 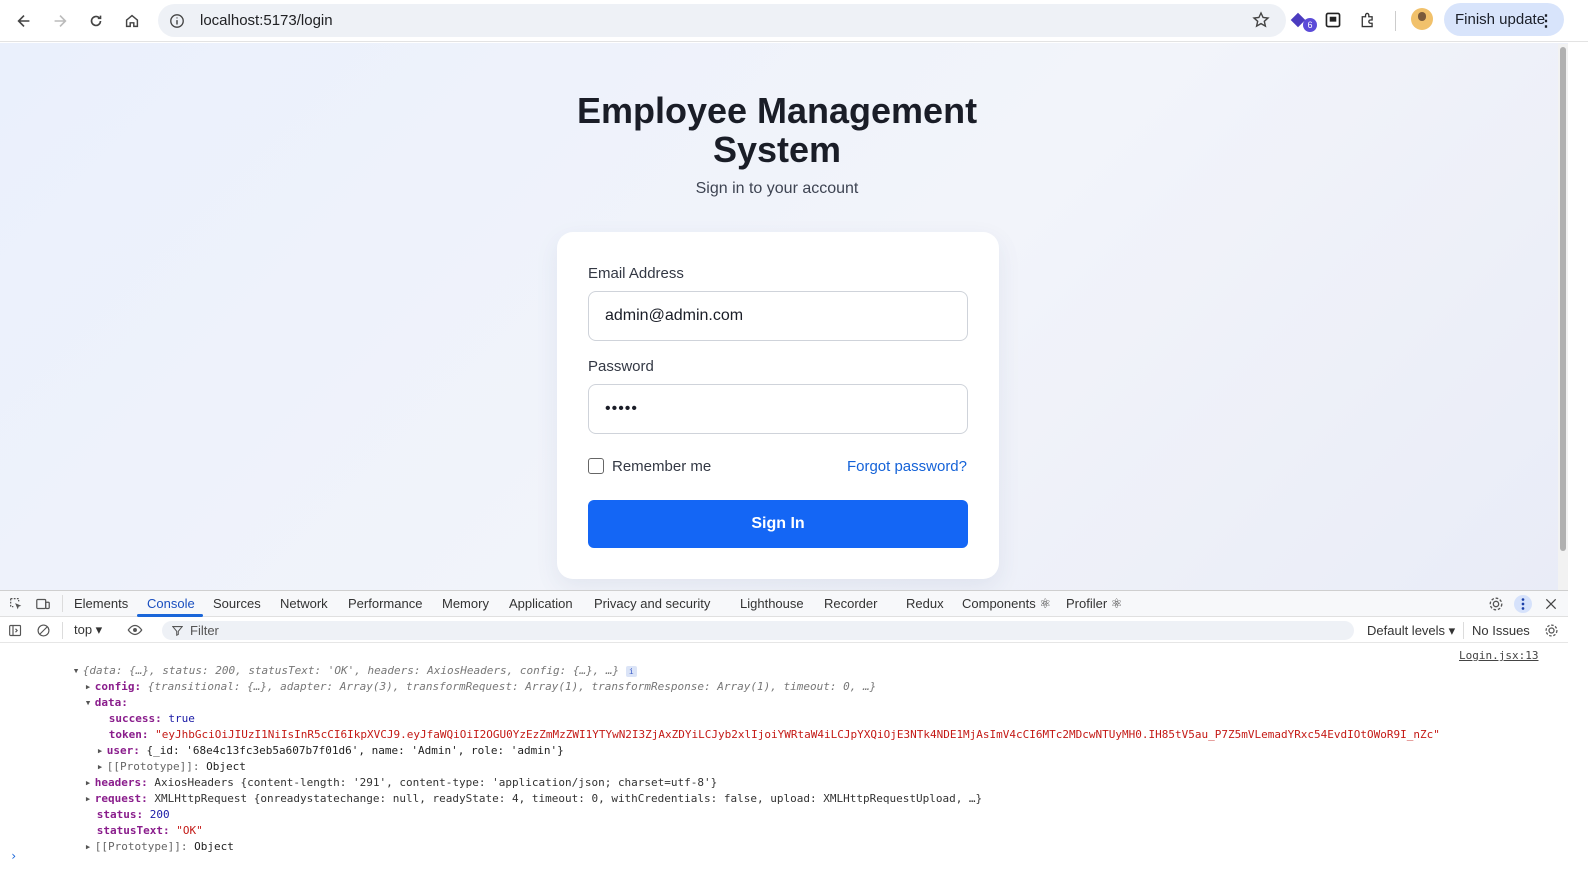 I want to click on email-field: admin@admin.com, so click(x=778, y=316).